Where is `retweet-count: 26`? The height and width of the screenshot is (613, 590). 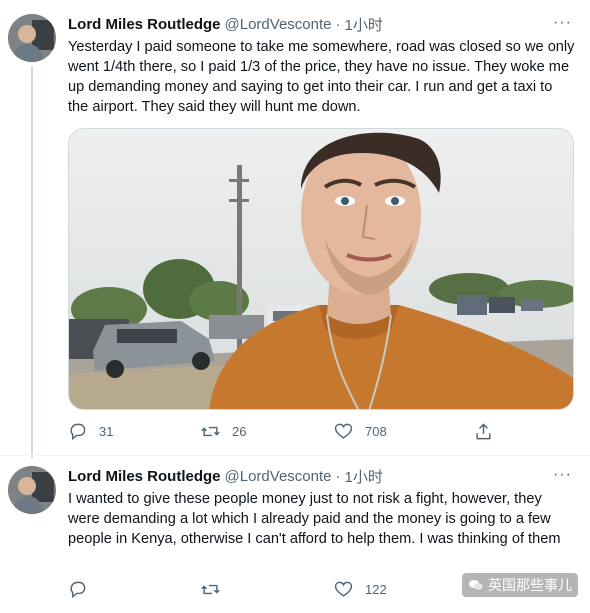
retweet-count: 26 is located at coordinates (239, 431).